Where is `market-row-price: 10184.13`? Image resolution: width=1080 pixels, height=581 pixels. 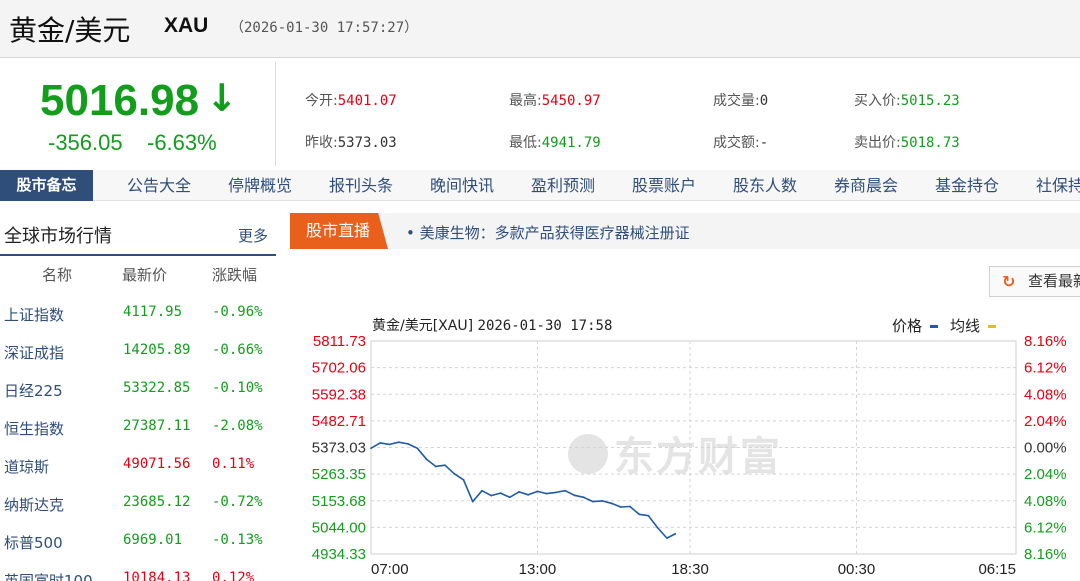
market-row-price: 10184.13 is located at coordinates (157, 575).